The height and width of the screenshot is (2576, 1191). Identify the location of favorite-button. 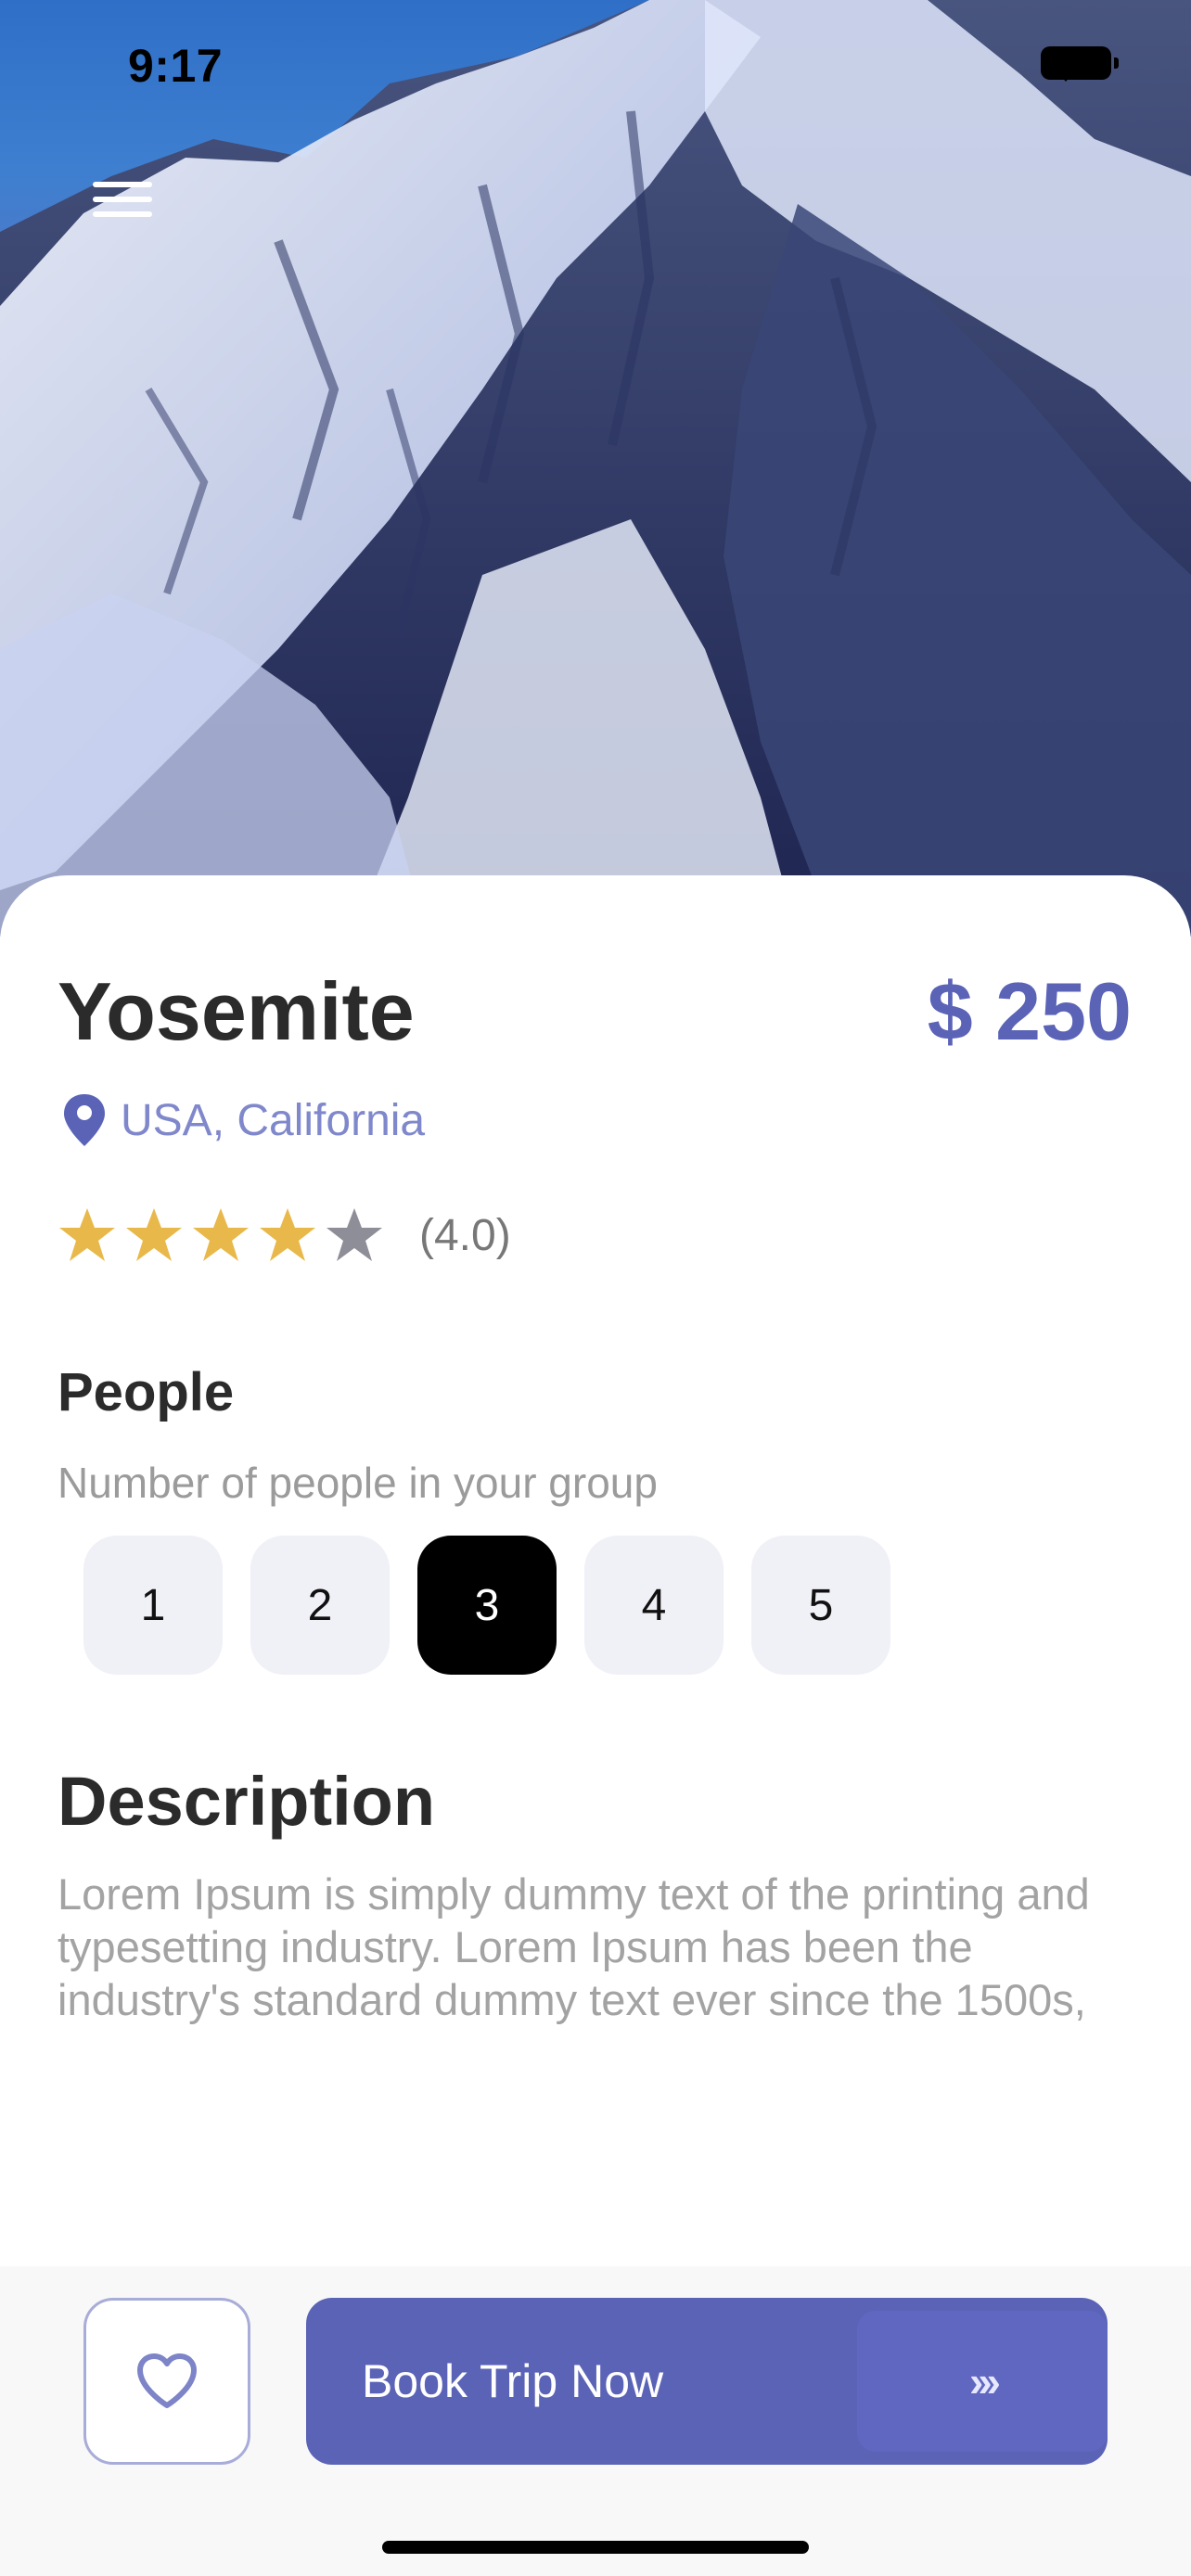
(166, 2381).